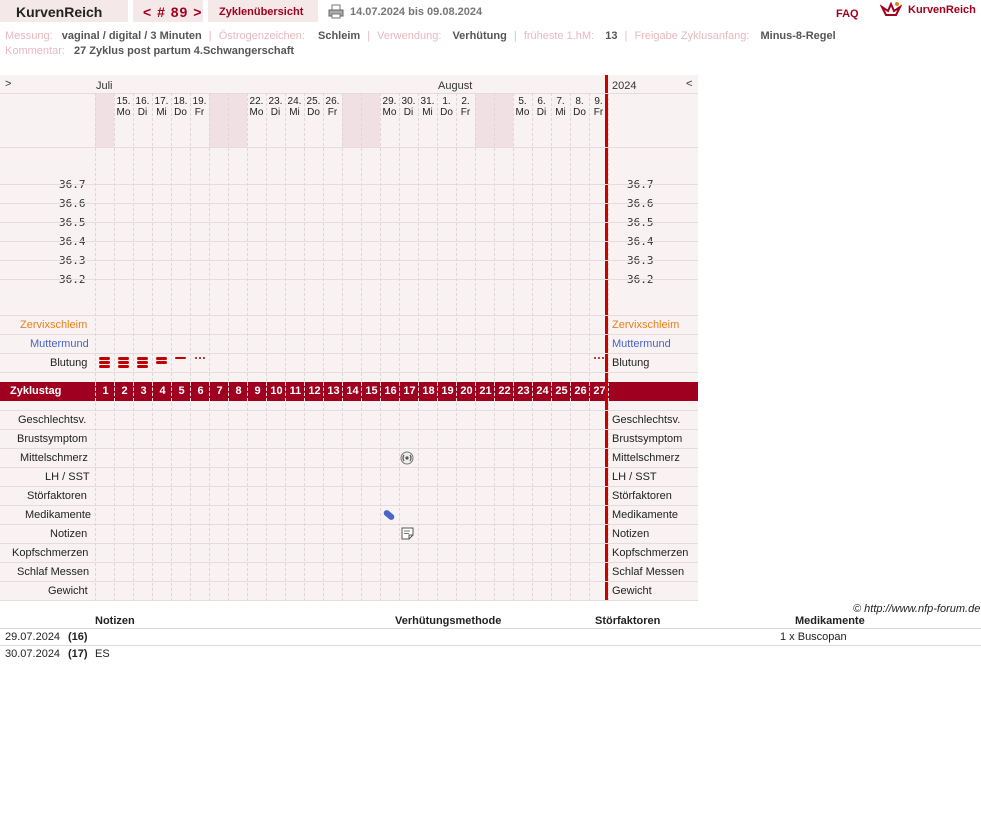 Image resolution: width=981 pixels, height=820 pixels. Describe the element at coordinates (631, 534) in the screenshot. I see `notizen-label-right: Notizen` at that location.